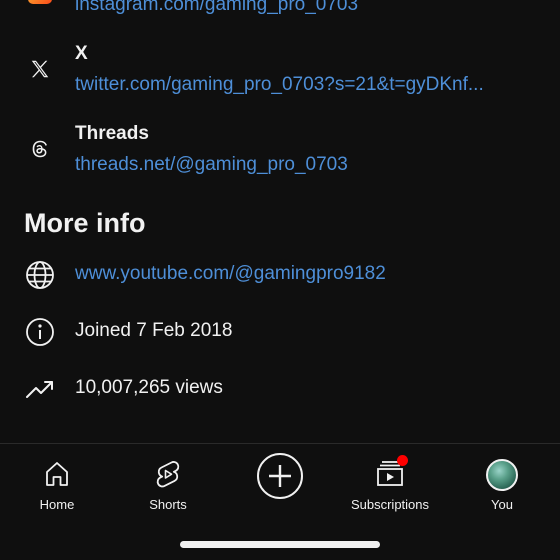 This screenshot has width=560, height=560. Describe the element at coordinates (211, 165) in the screenshot. I see `link-url: threads.net/@gaming_pro_0703` at that location.